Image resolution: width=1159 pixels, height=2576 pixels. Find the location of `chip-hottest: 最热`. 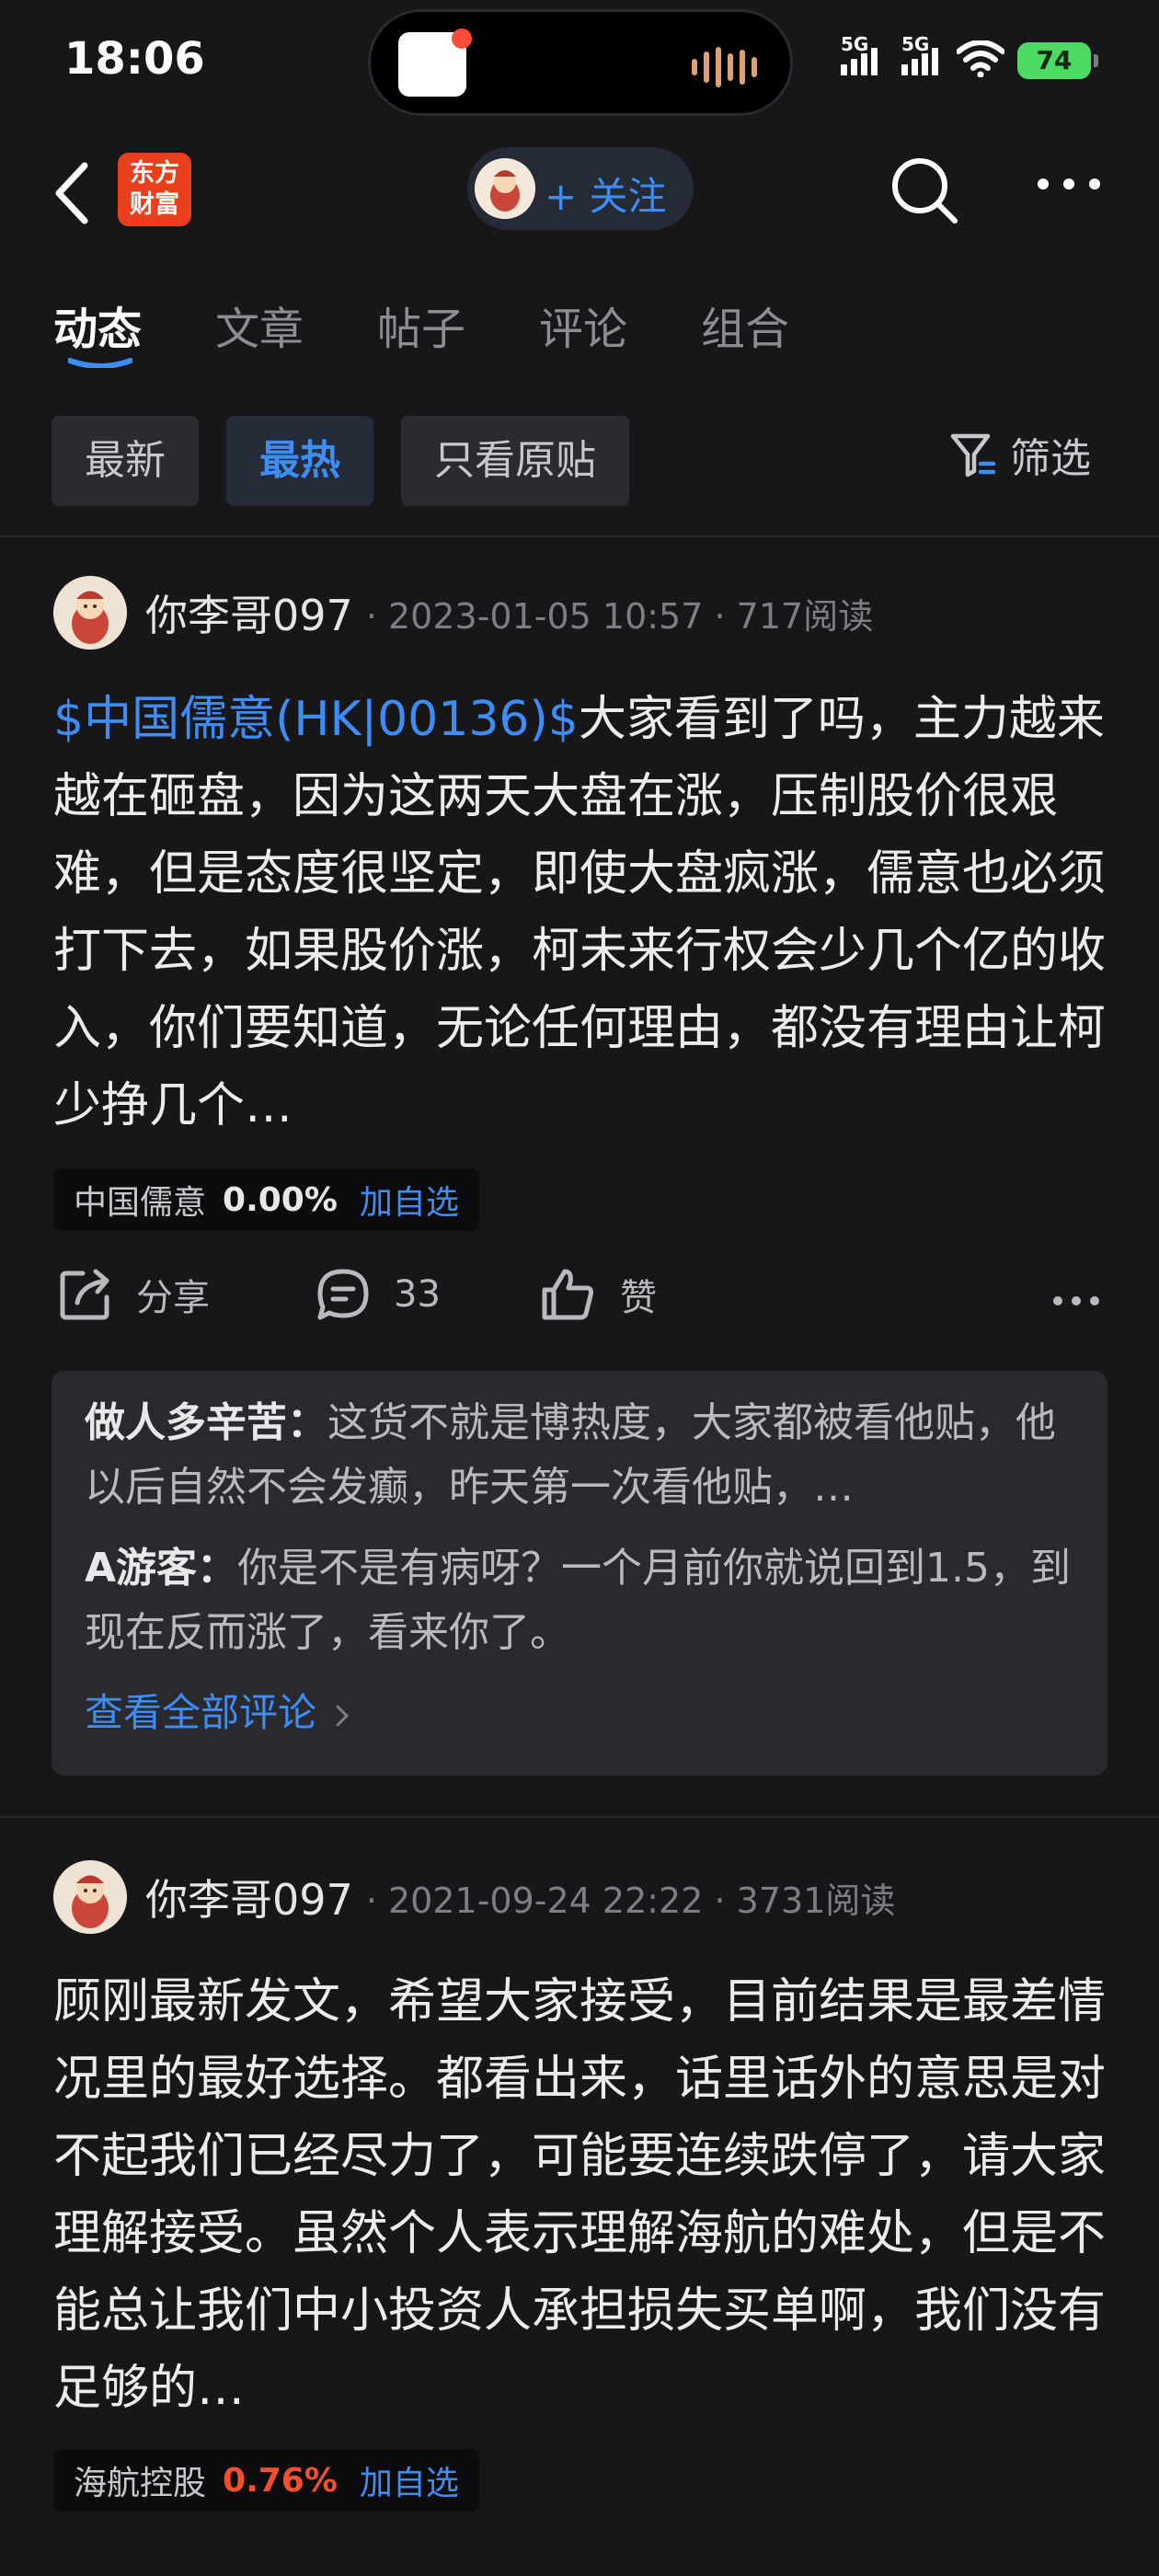

chip-hottest: 最热 is located at coordinates (299, 461).